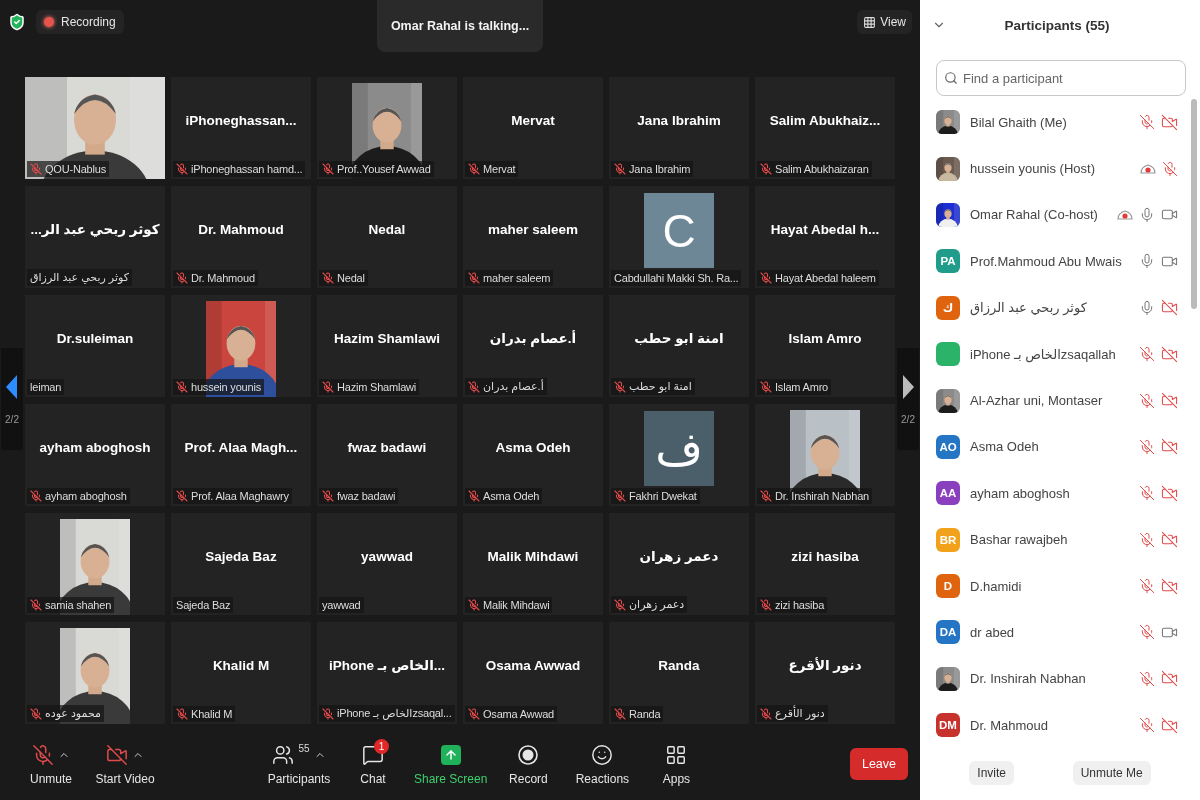 The width and height of the screenshot is (1200, 800). Describe the element at coordinates (387, 455) in the screenshot. I see `video-tile: fwaz badawi fwaz badawi` at that location.